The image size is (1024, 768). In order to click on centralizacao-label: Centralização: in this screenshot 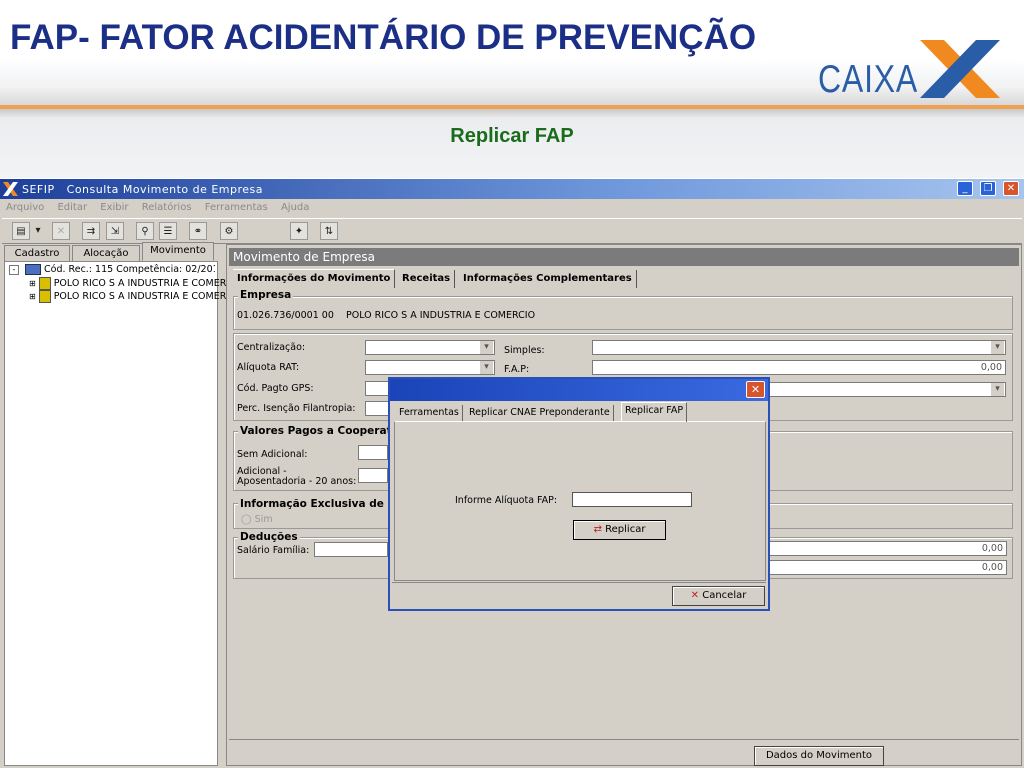, I will do `click(271, 347)`.